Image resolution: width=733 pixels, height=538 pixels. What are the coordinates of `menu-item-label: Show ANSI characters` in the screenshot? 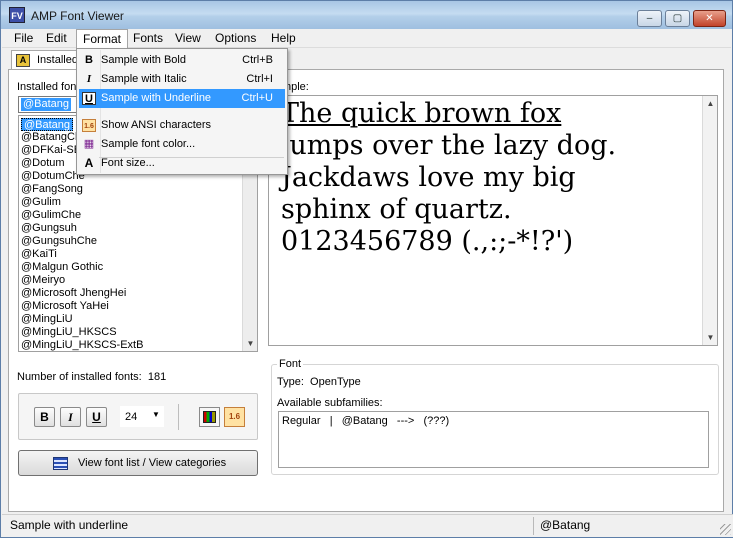 It's located at (156, 125).